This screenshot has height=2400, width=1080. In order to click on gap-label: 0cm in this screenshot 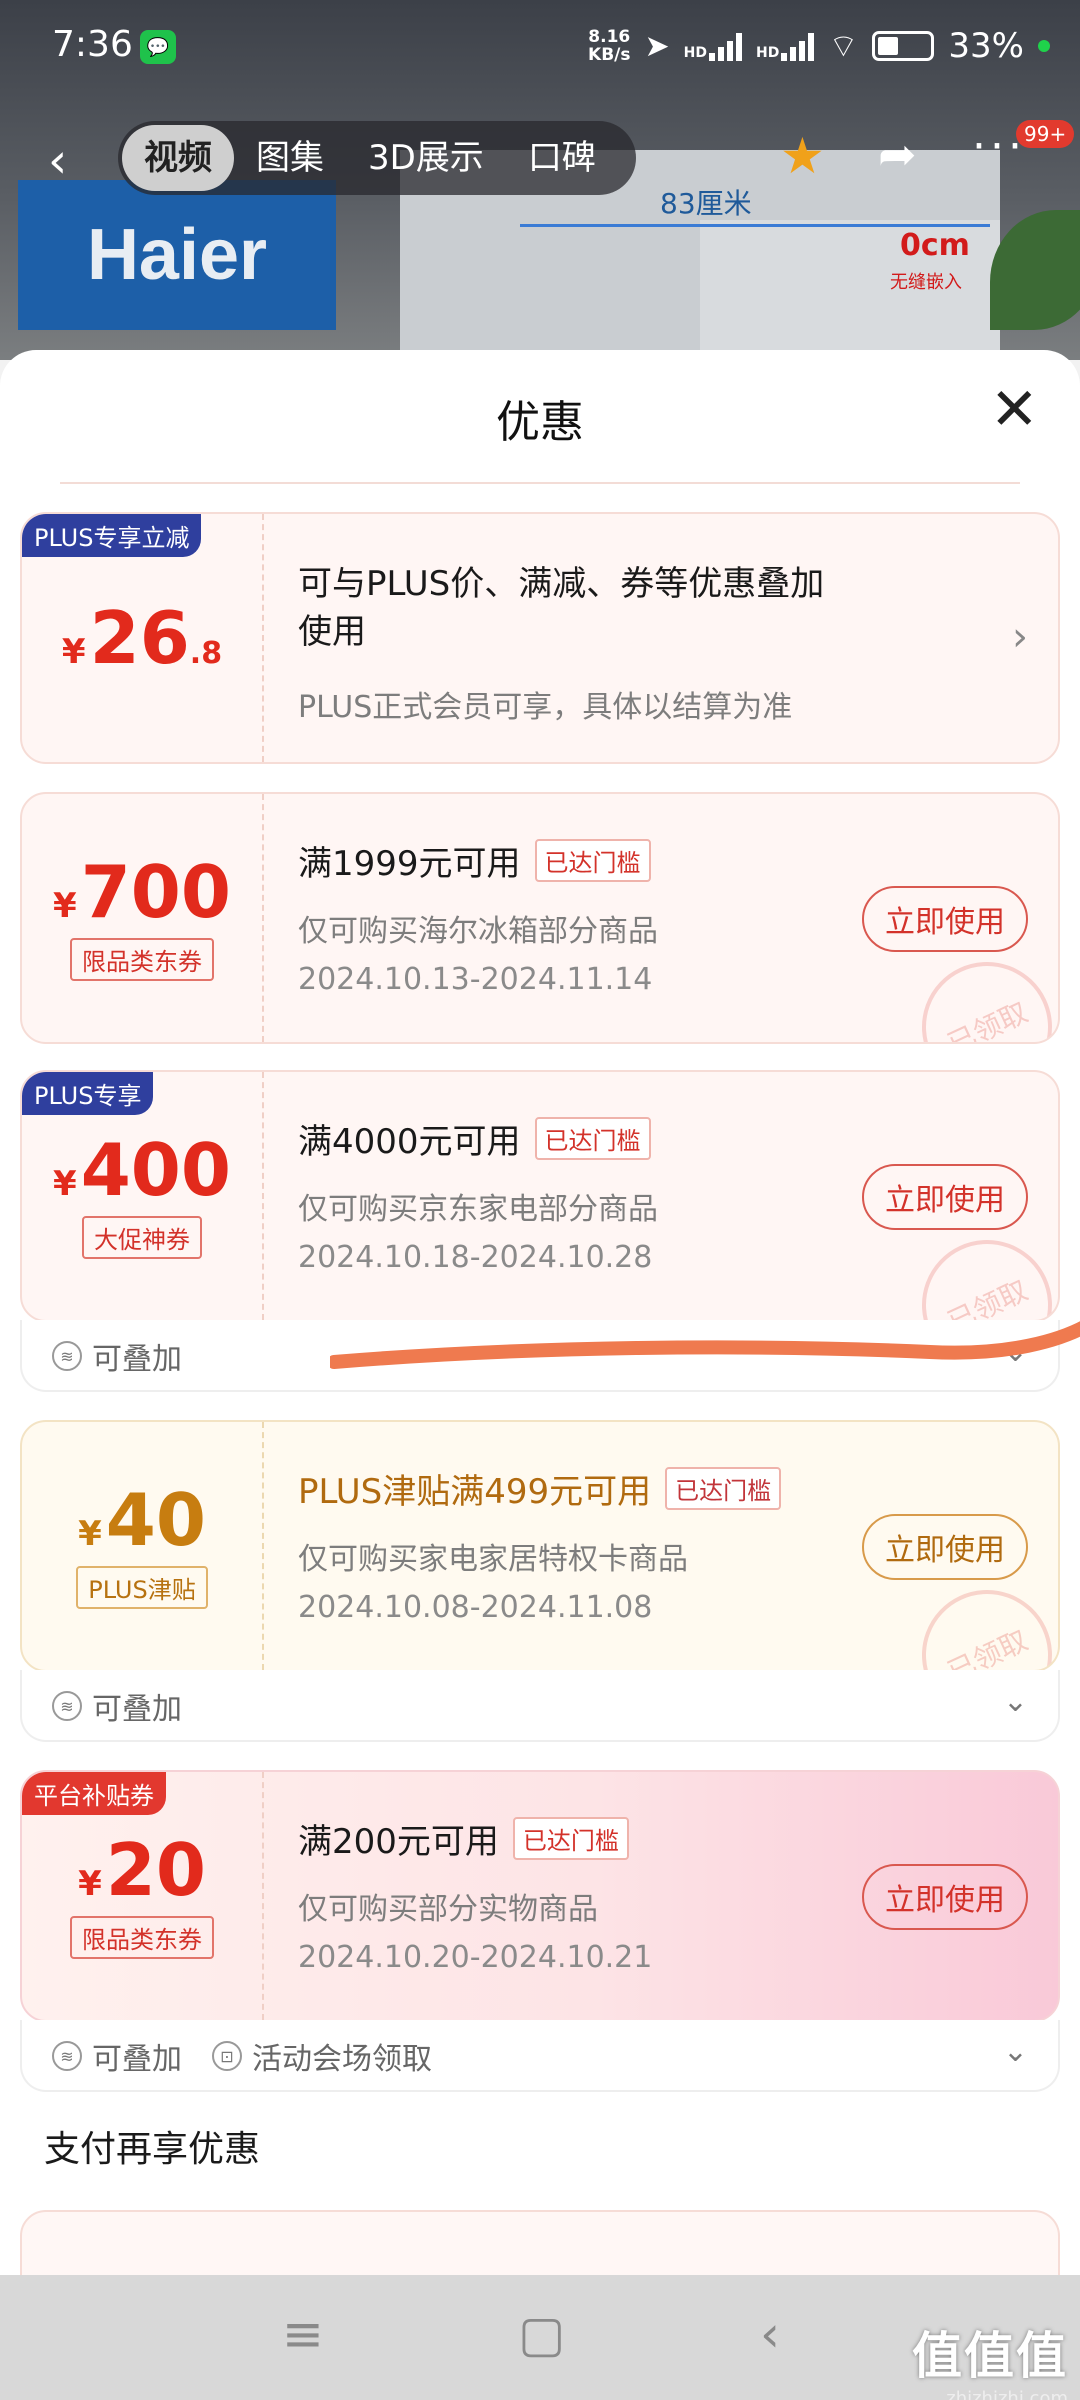, I will do `click(935, 245)`.